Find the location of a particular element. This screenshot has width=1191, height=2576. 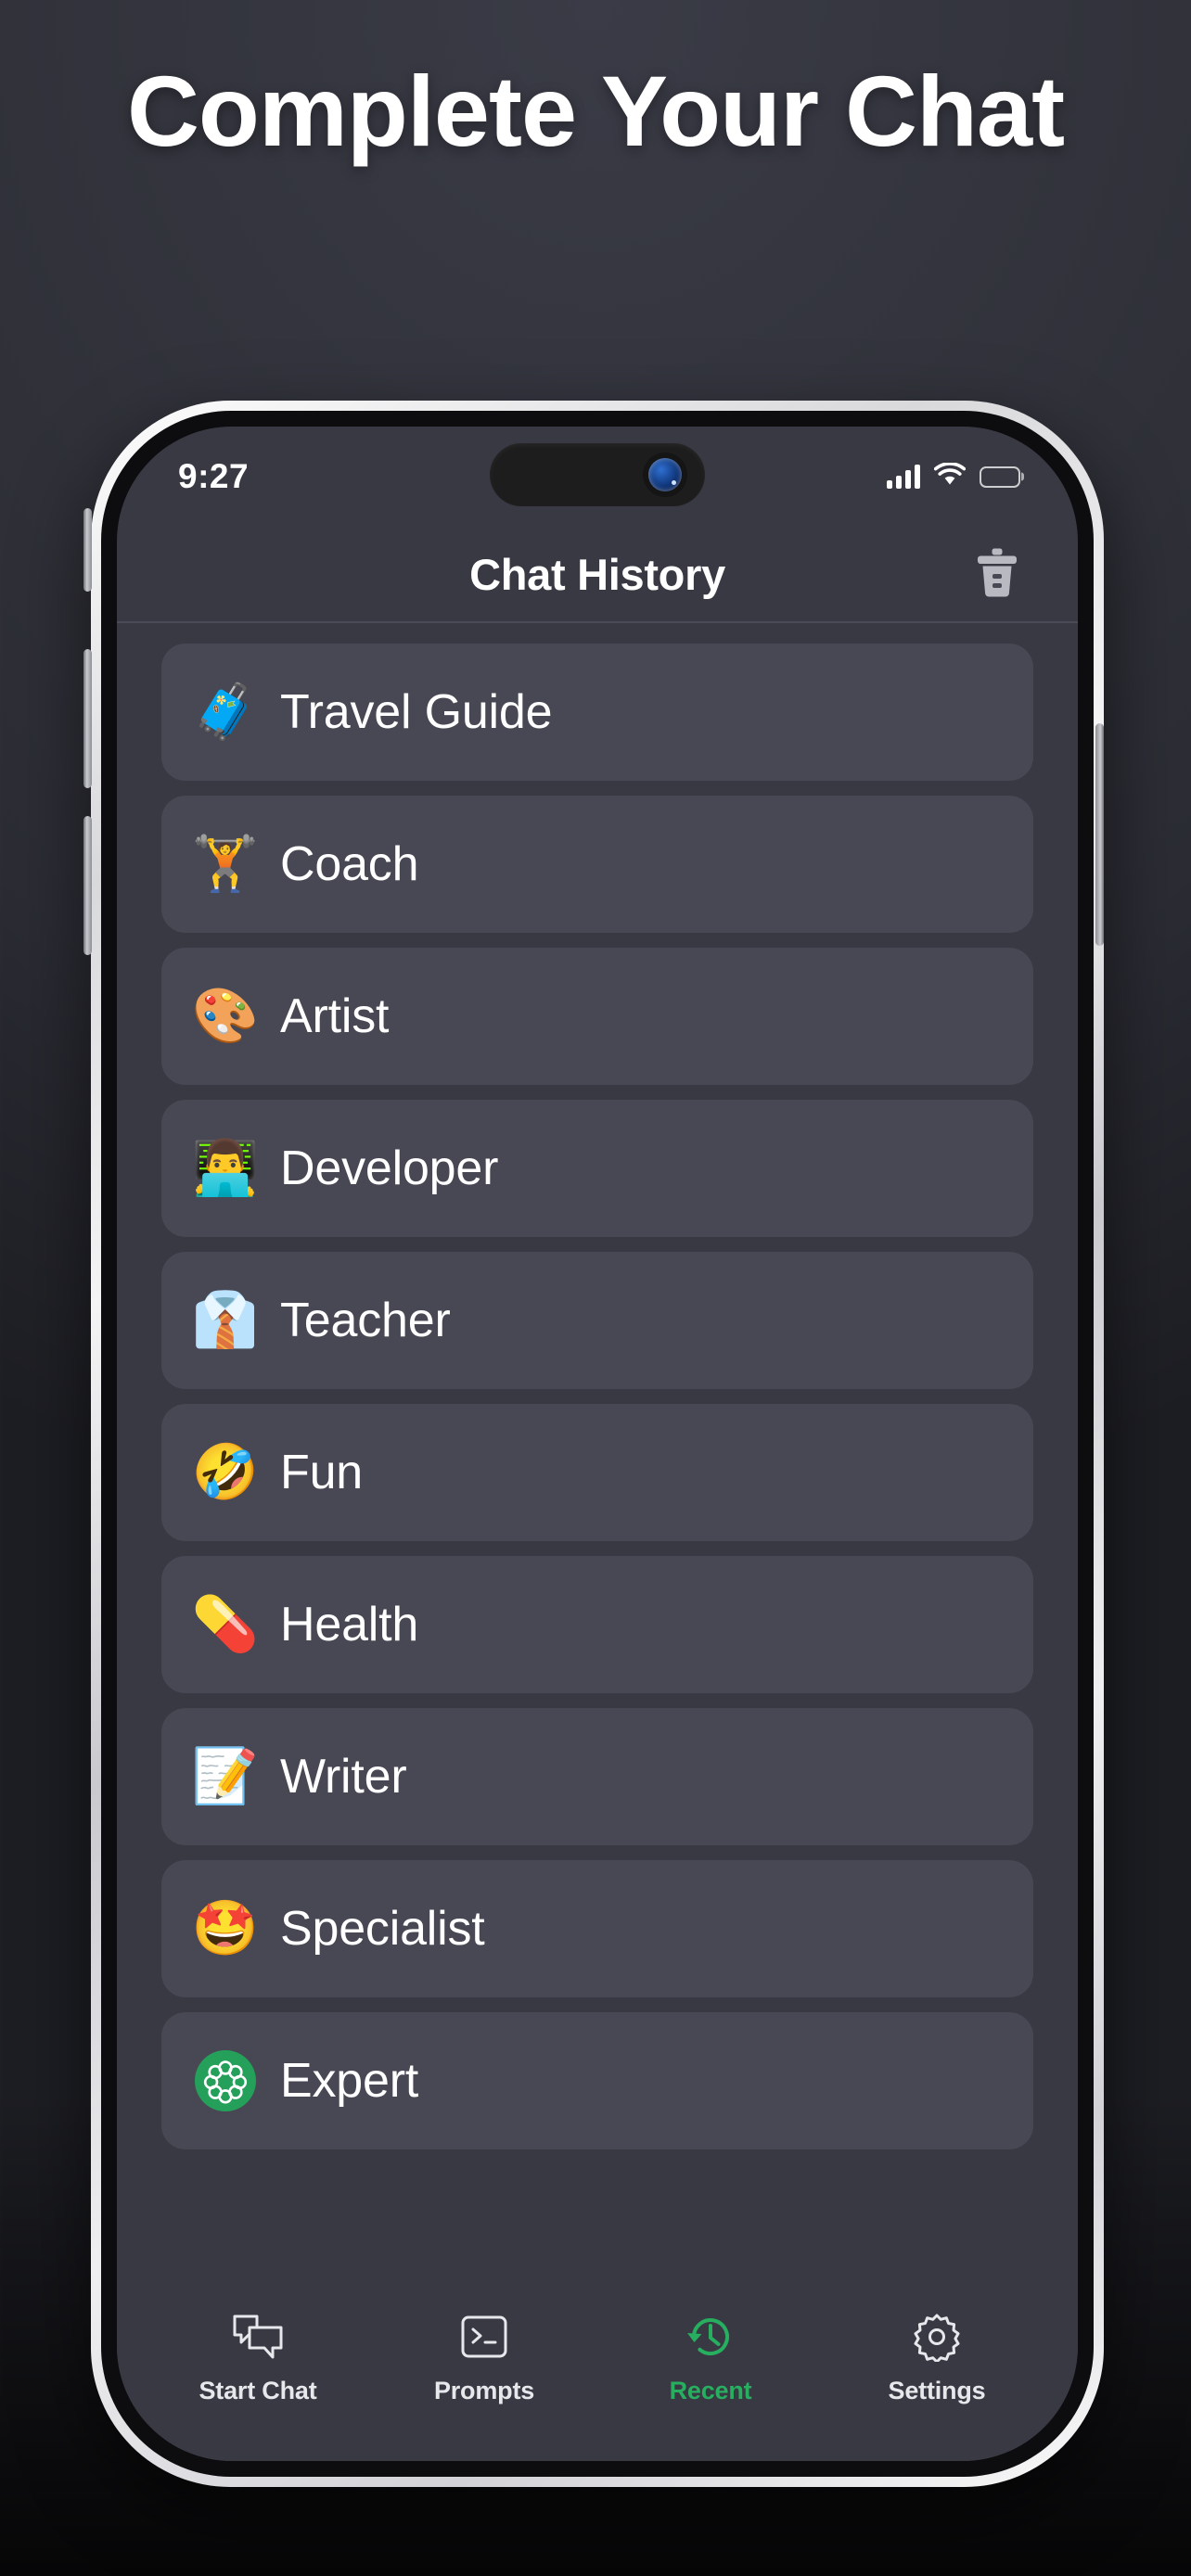

front-camera-icon is located at coordinates (665, 475).